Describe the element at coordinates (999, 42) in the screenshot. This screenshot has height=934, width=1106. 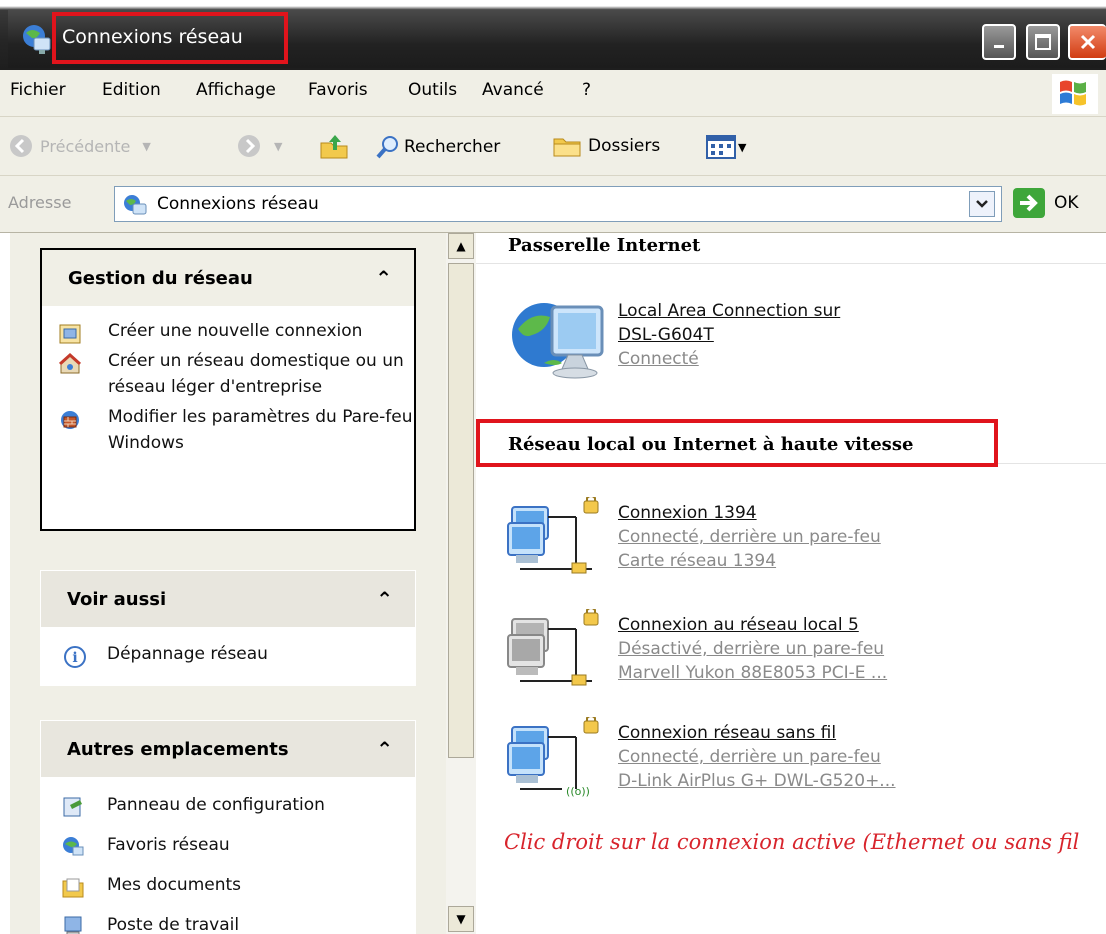
I see `minimize-button` at that location.